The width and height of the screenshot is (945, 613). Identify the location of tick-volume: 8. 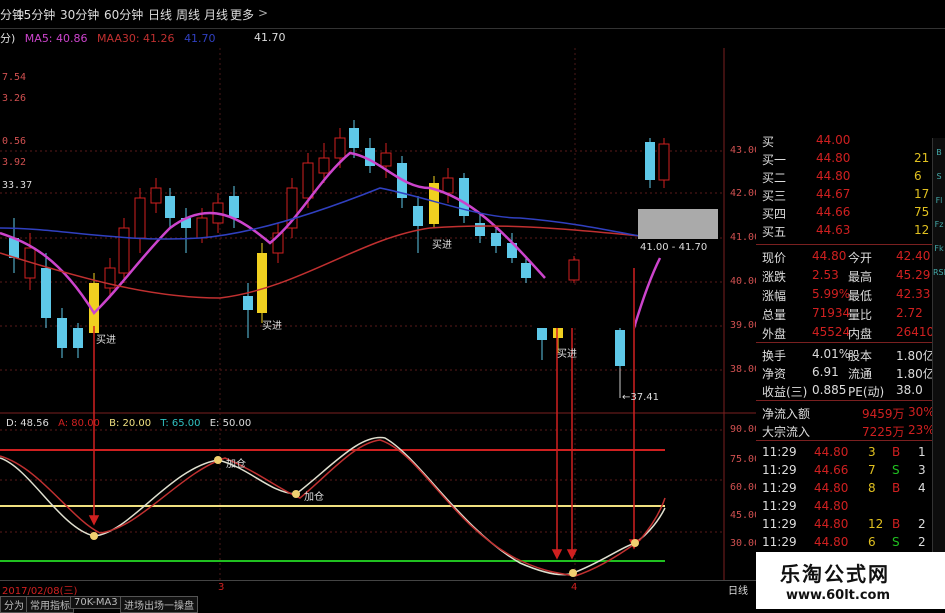
(872, 488).